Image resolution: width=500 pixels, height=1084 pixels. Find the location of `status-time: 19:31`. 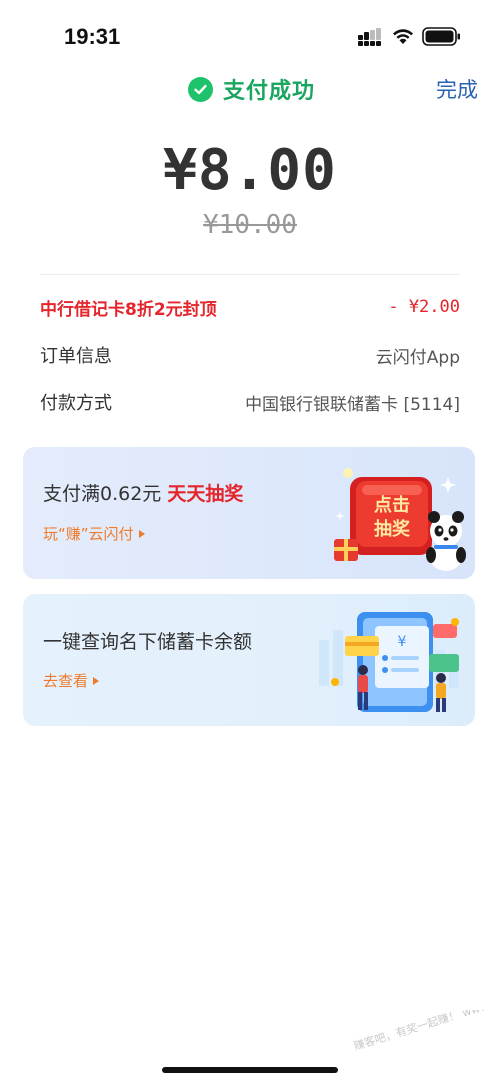

status-time: 19:31 is located at coordinates (92, 36).